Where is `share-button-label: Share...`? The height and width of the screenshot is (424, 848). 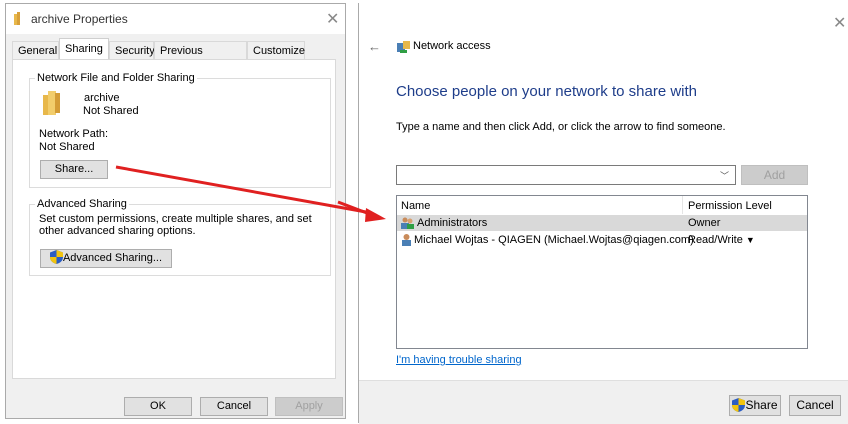
share-button-label: Share... is located at coordinates (74, 169).